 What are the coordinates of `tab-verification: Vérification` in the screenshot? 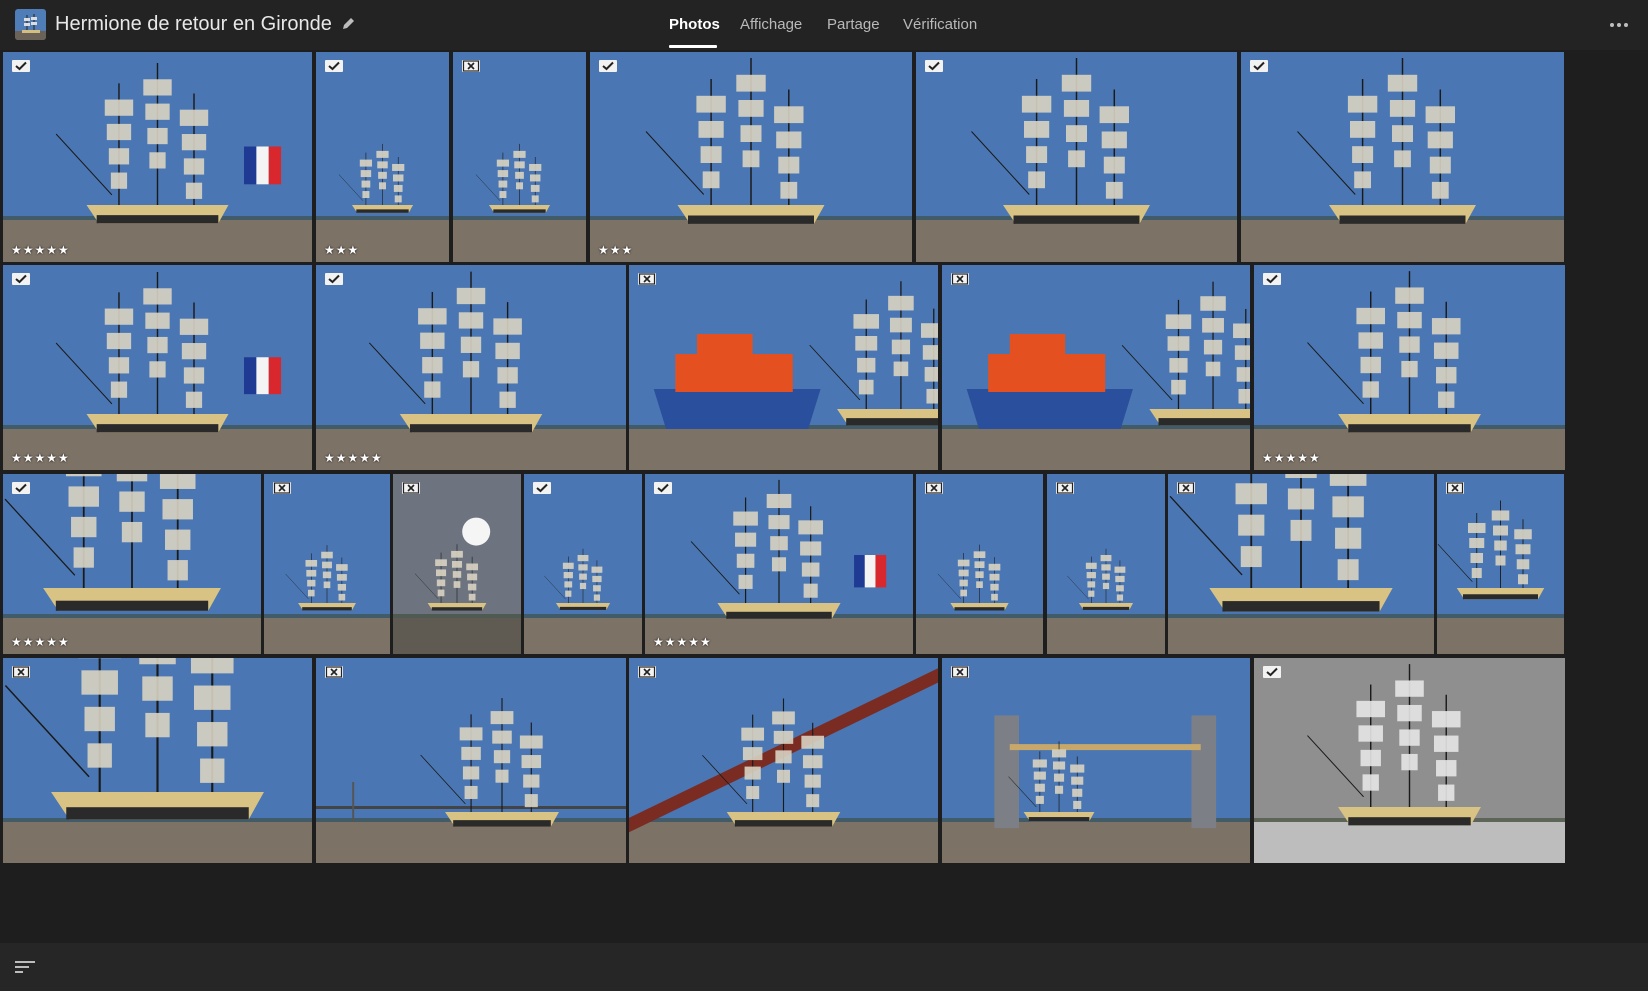 It's located at (940, 24).